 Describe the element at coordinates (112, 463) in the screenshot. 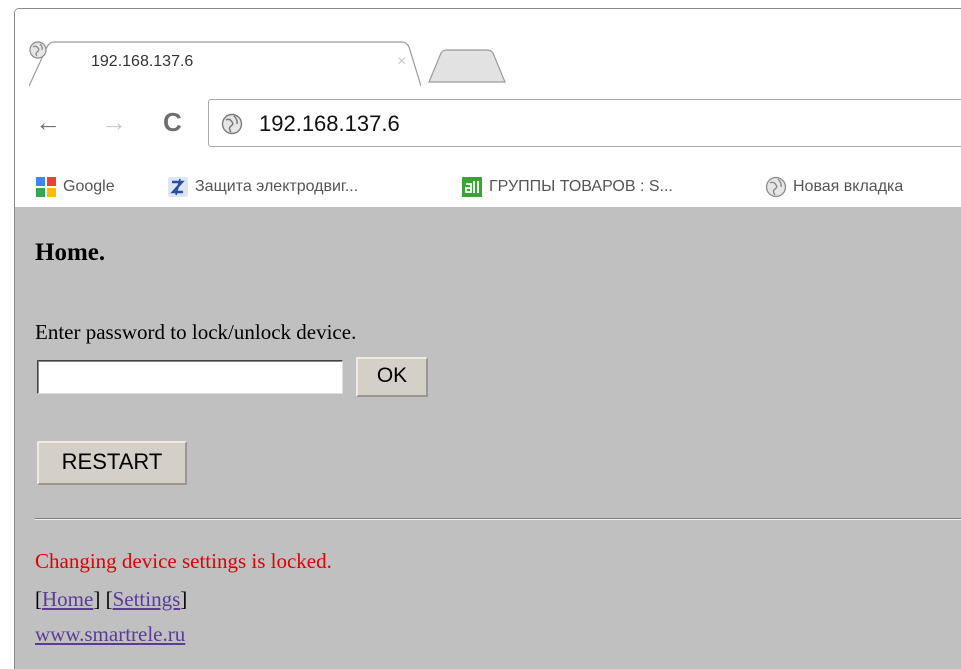

I see `restart-button: RESTART` at that location.